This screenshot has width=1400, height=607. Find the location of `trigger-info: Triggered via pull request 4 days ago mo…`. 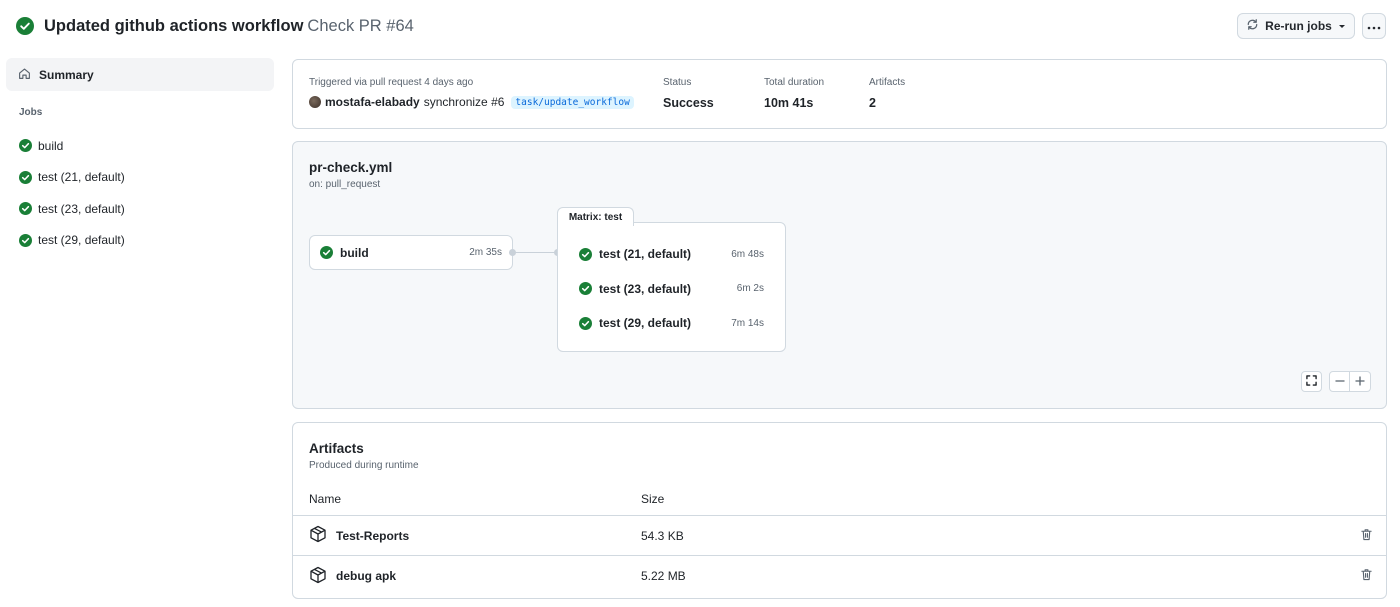

trigger-info: Triggered via pull request 4 days ago mo… is located at coordinates (471, 93).